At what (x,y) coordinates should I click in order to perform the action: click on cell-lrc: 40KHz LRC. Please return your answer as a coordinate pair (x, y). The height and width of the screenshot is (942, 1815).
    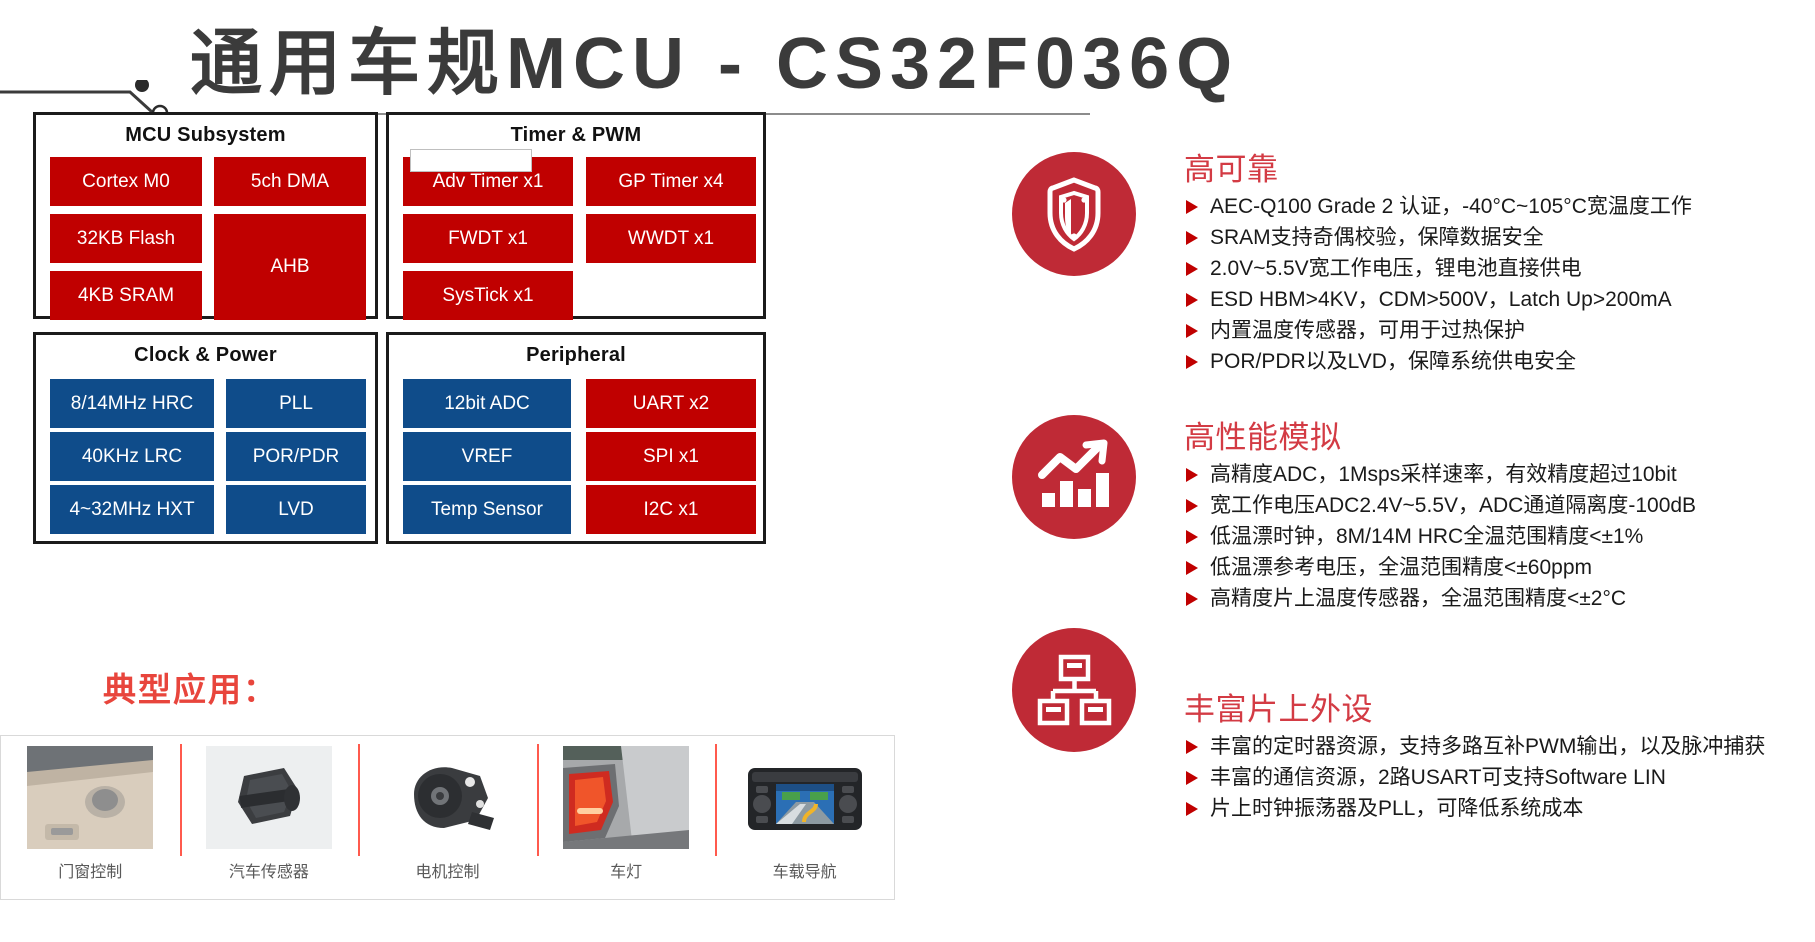
    Looking at the image, I should click on (132, 456).